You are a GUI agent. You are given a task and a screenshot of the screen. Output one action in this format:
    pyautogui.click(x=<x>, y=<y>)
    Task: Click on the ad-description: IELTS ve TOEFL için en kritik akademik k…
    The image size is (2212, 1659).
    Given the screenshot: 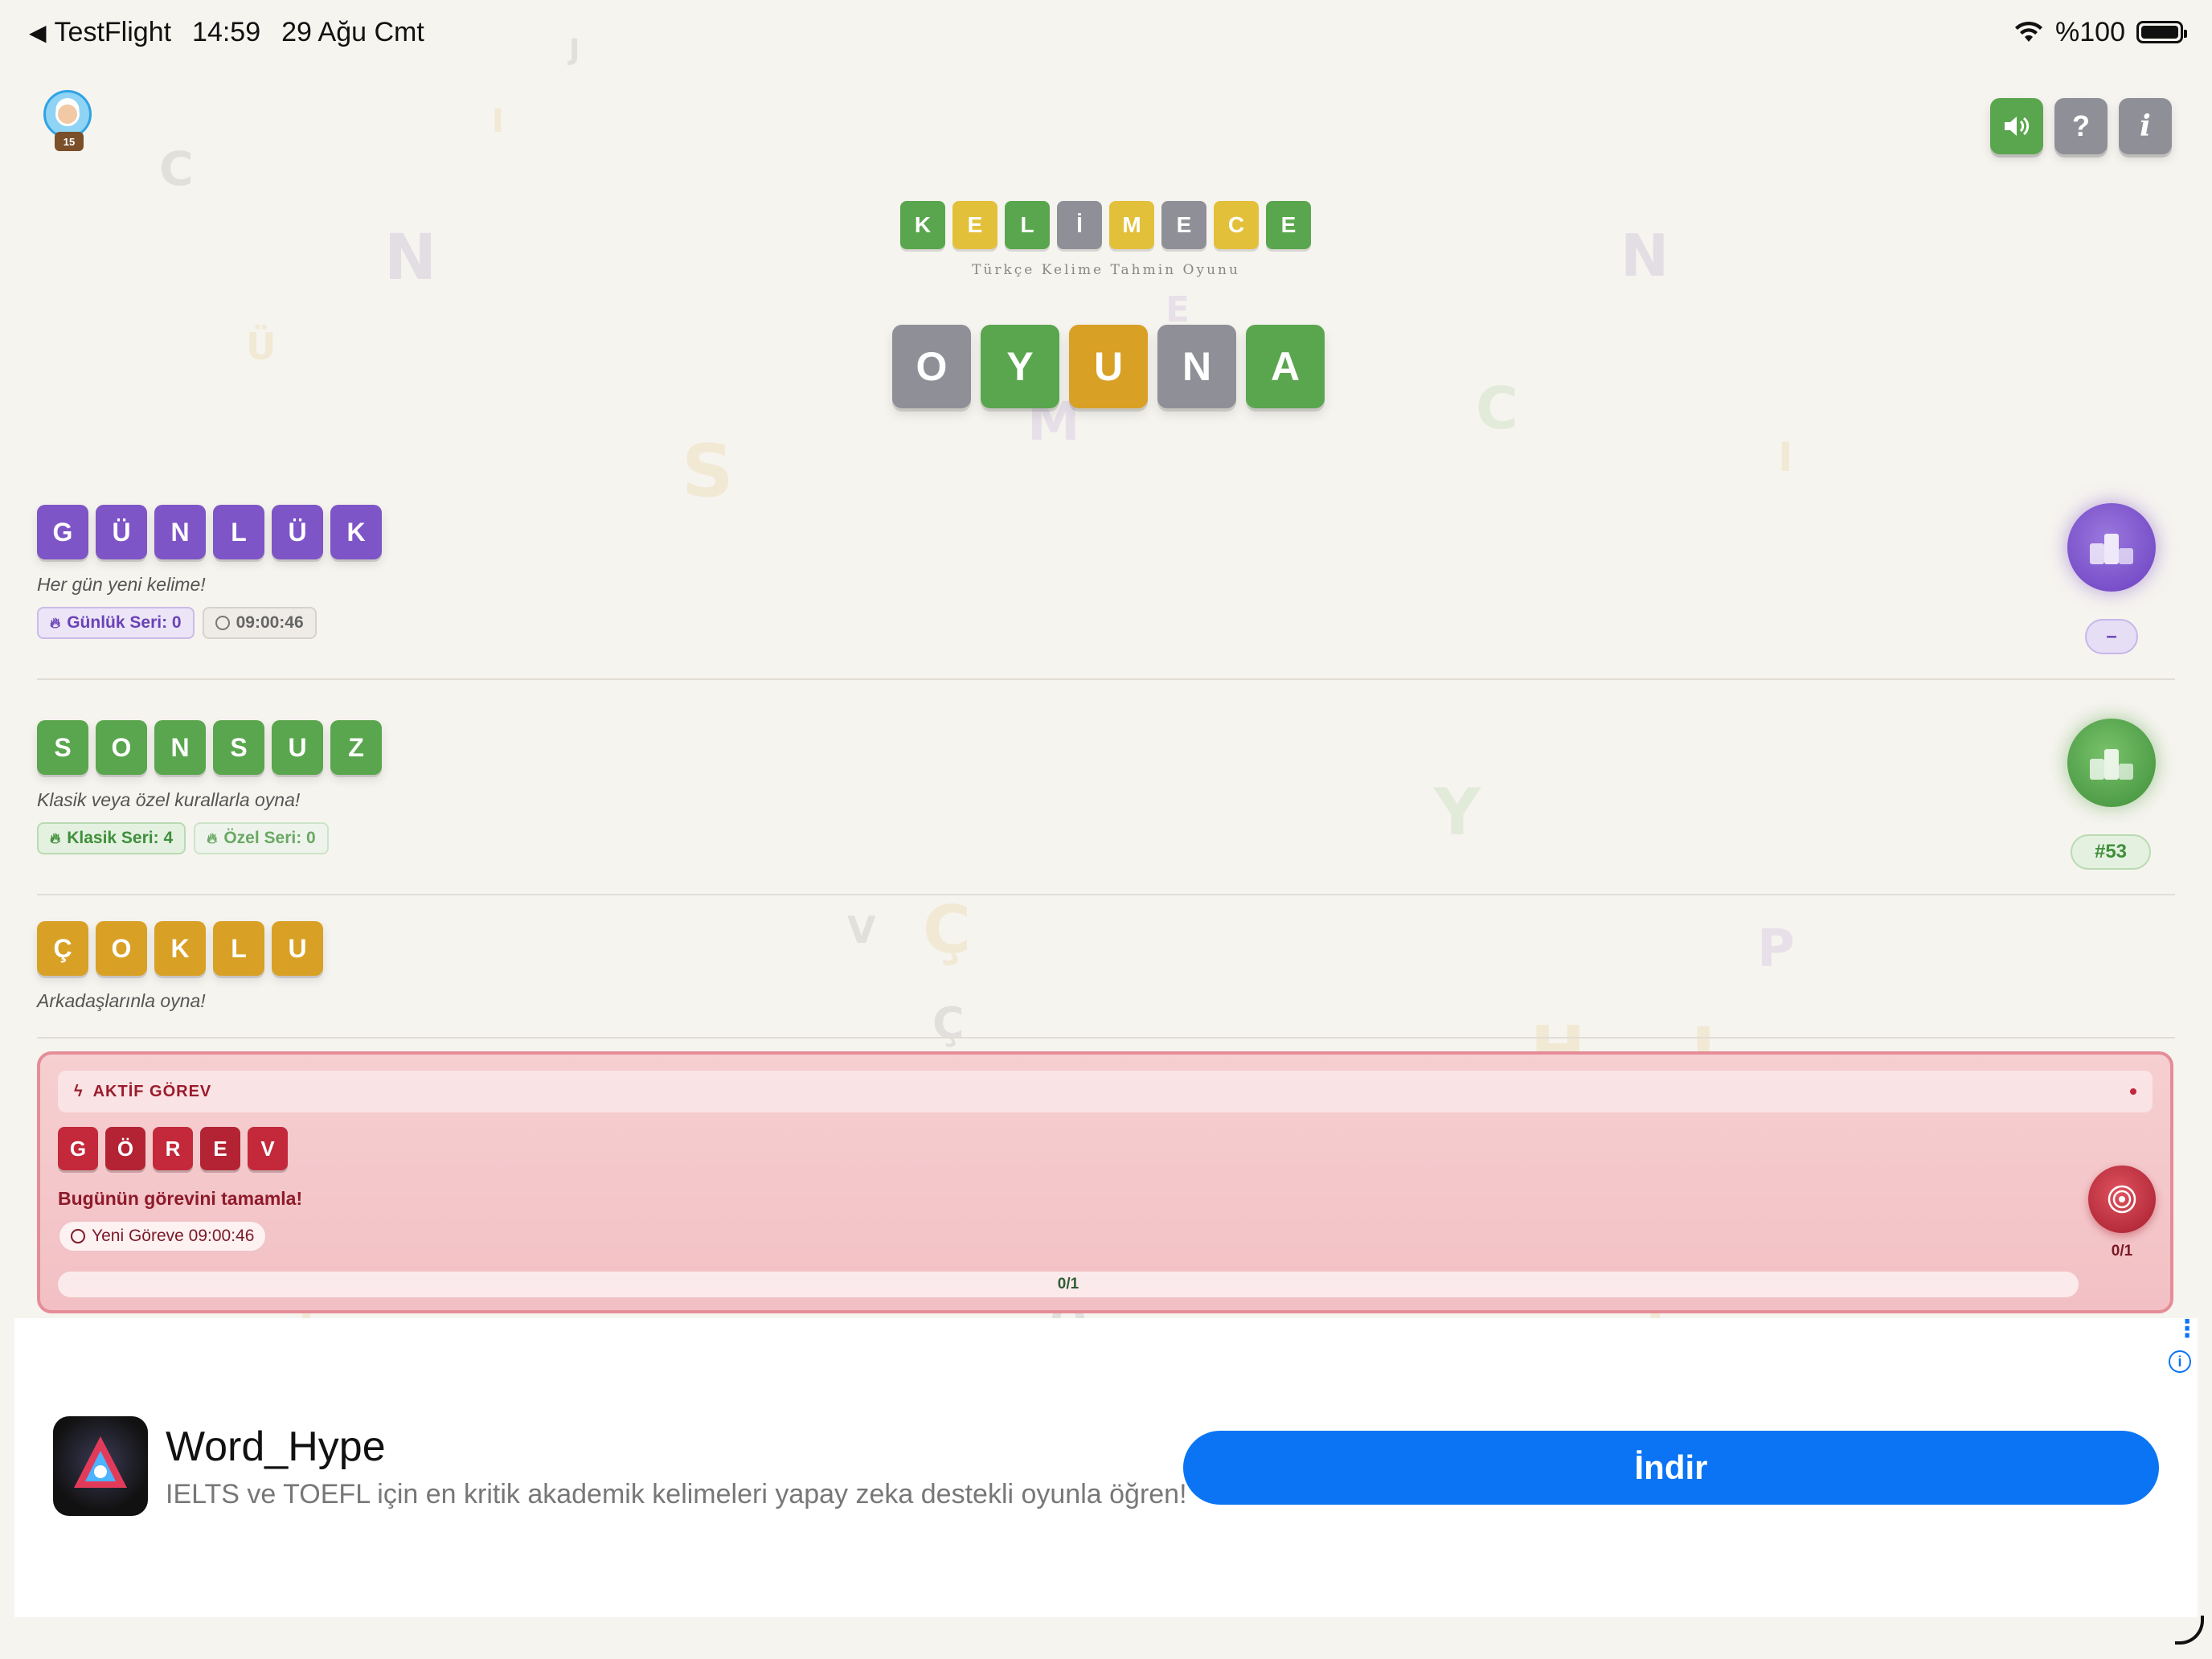 What is the action you would take?
    pyautogui.click(x=676, y=1494)
    